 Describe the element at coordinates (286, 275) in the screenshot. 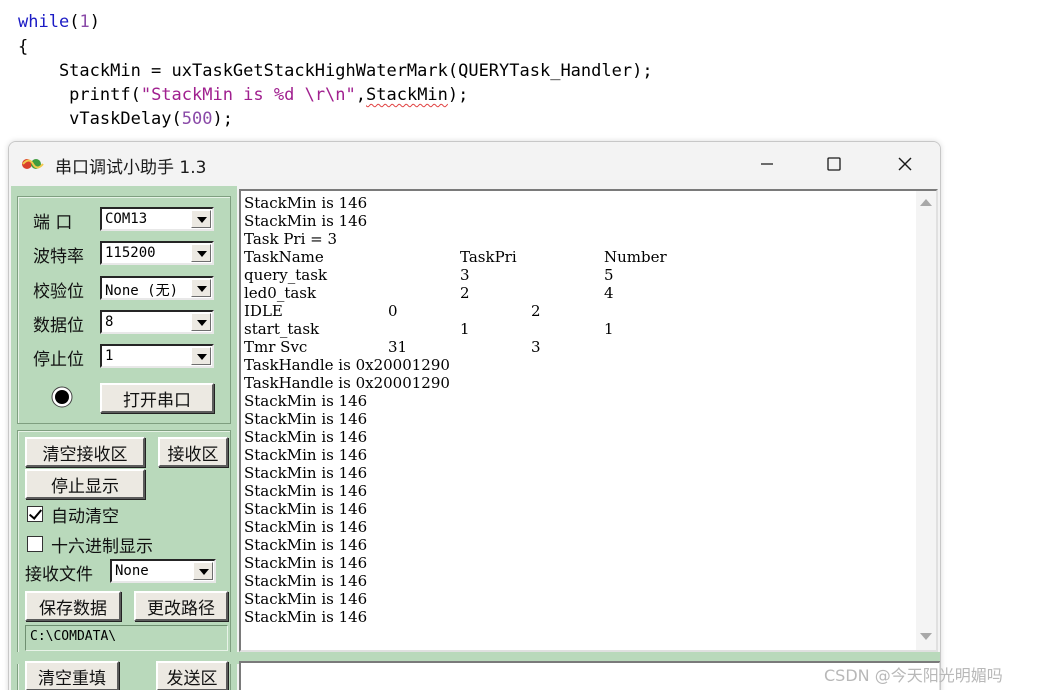

I see `receive-line-cell: query_task` at that location.